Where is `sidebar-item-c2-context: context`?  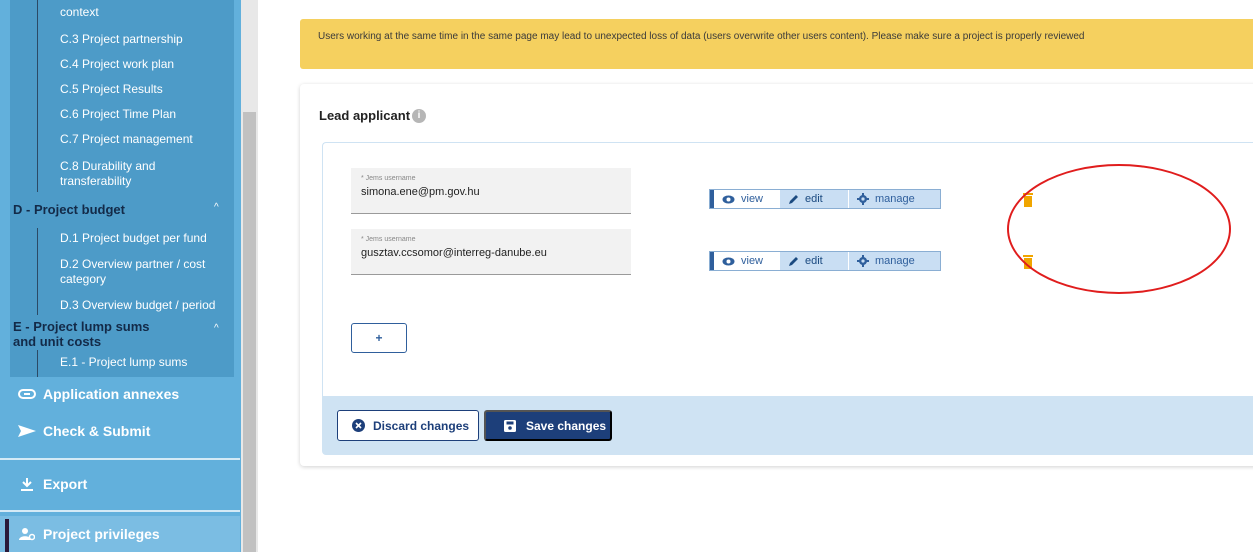 sidebar-item-c2-context: context is located at coordinates (79, 12).